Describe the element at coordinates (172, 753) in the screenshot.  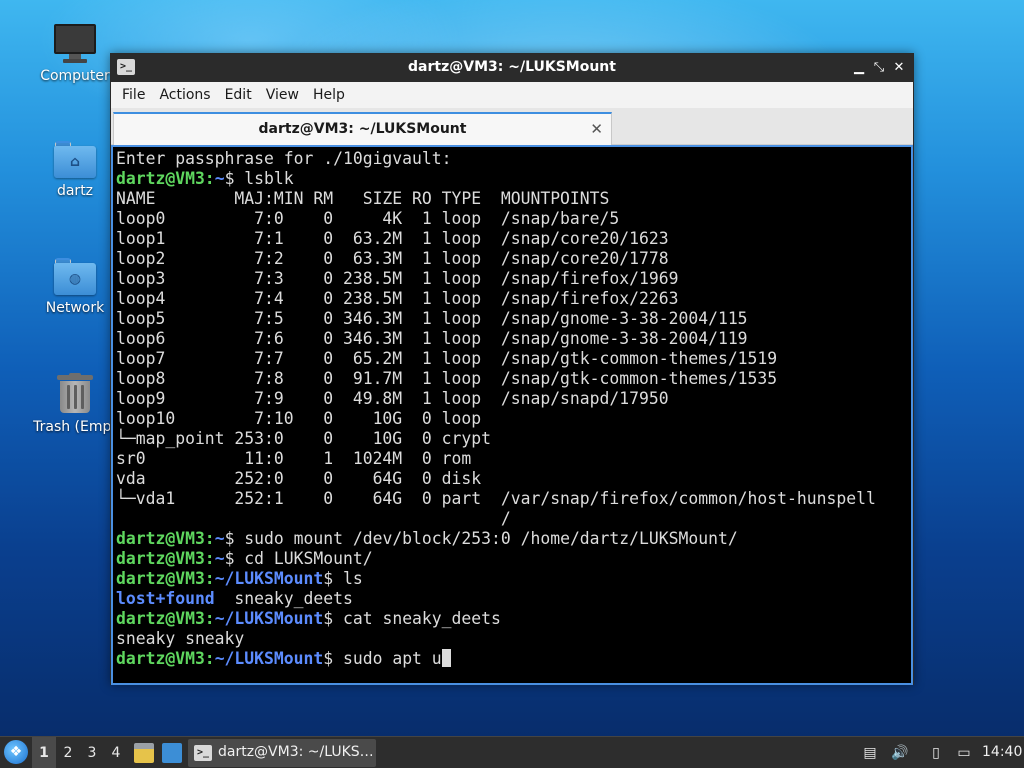
I see `show-desktop-icon` at that location.